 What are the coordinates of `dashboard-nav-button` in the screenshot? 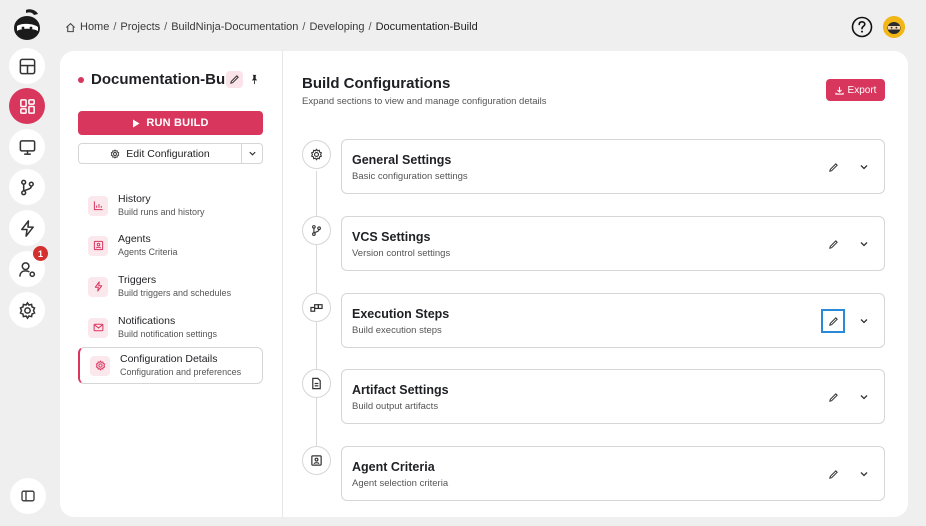 It's located at (27, 66).